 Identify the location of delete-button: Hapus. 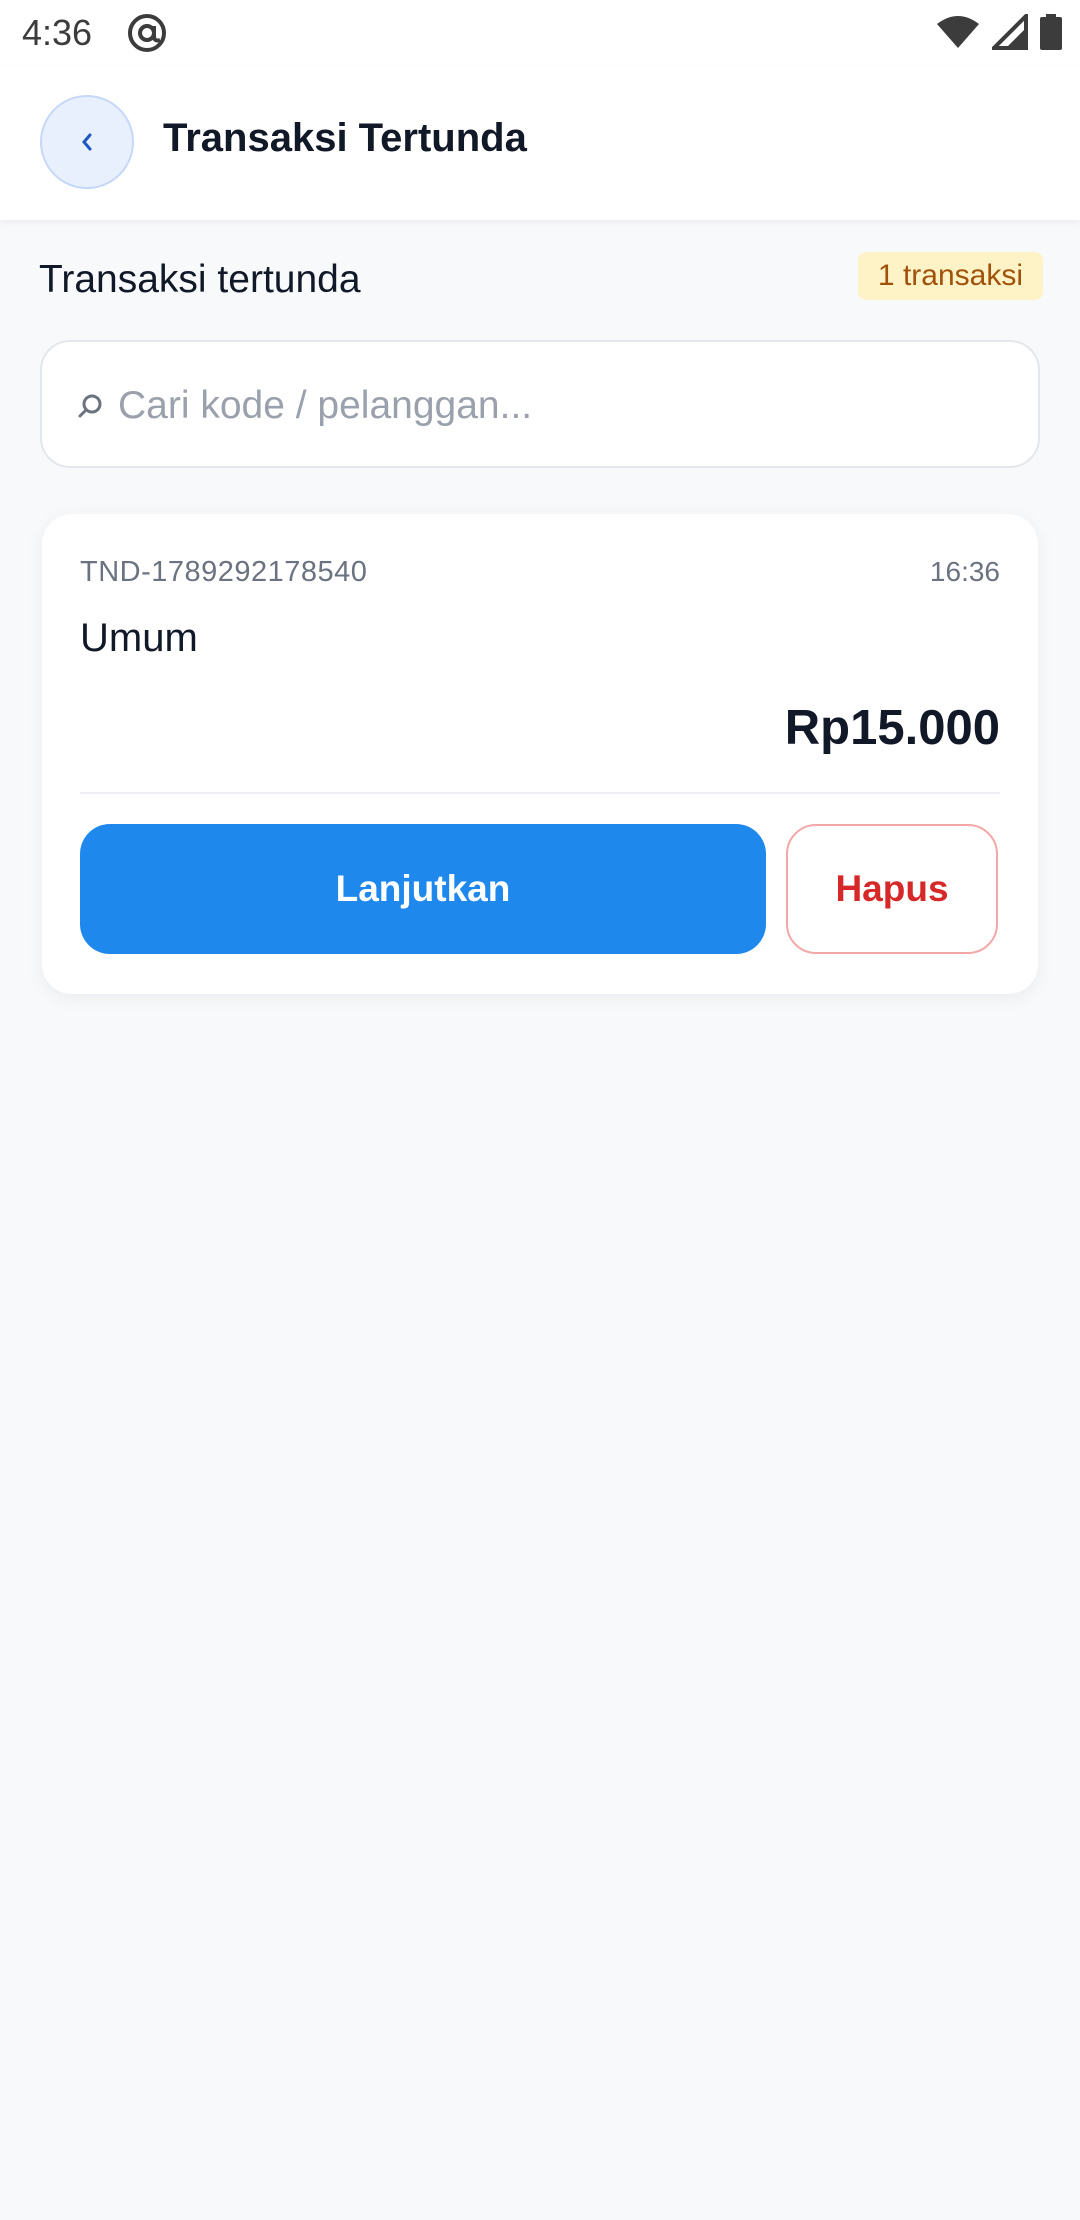
(892, 889).